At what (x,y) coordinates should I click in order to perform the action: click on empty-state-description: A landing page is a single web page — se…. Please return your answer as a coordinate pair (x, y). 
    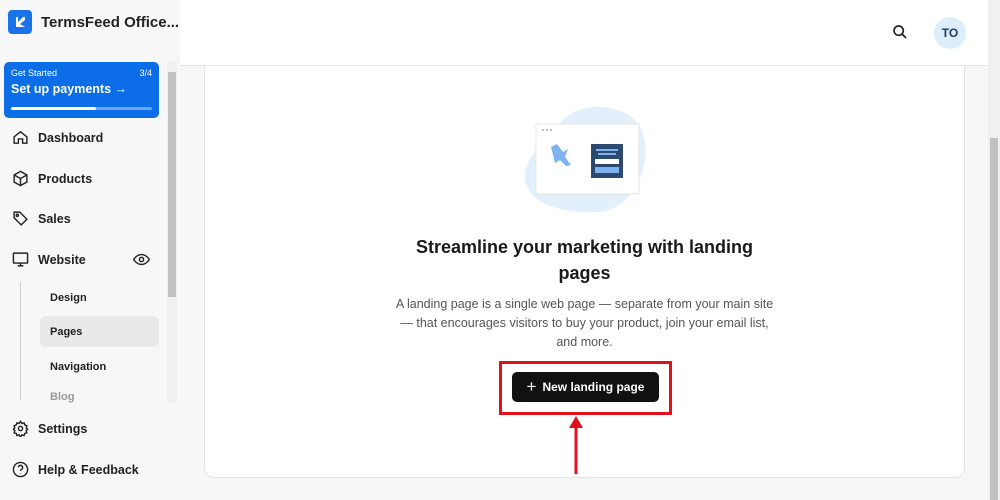
    Looking at the image, I should click on (584, 323).